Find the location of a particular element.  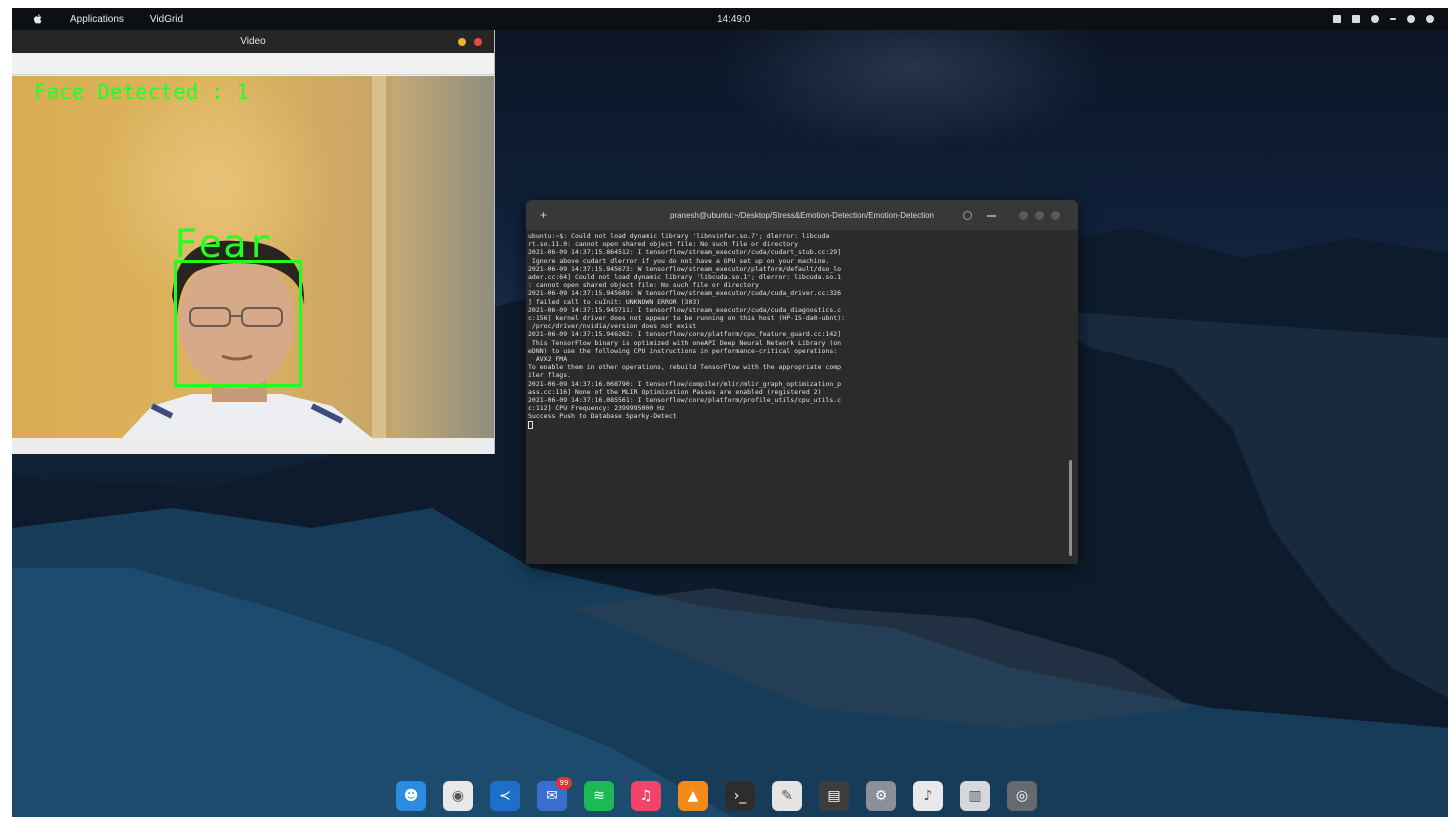

terminal-scrollbar is located at coordinates (1070, 508).